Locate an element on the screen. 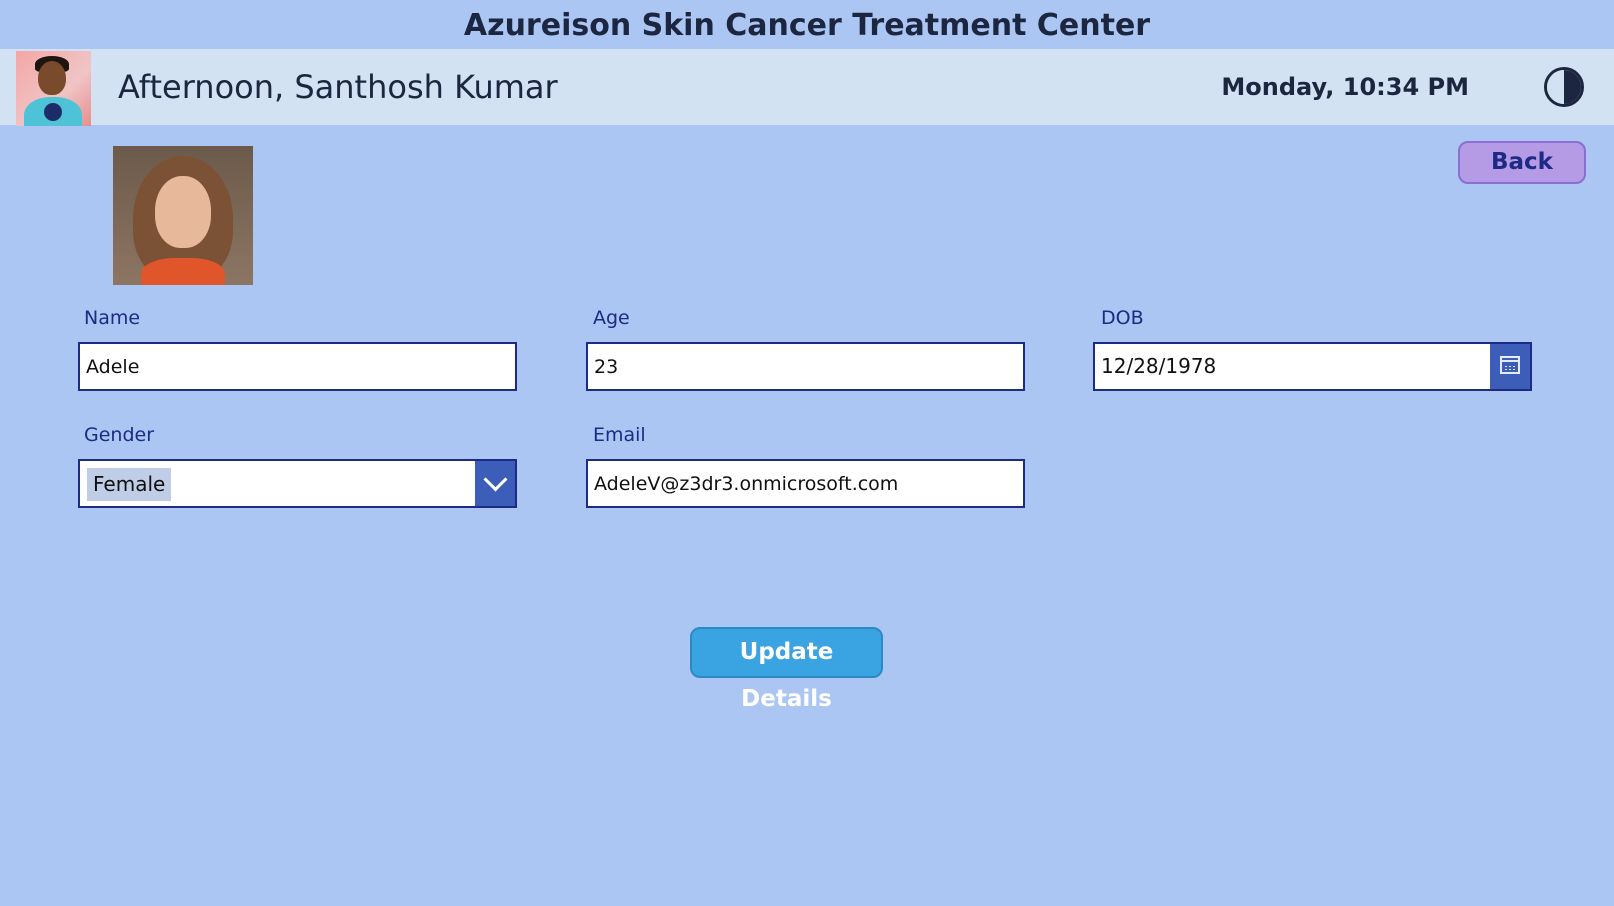 This screenshot has width=1614, height=906. email-label: Email is located at coordinates (619, 435).